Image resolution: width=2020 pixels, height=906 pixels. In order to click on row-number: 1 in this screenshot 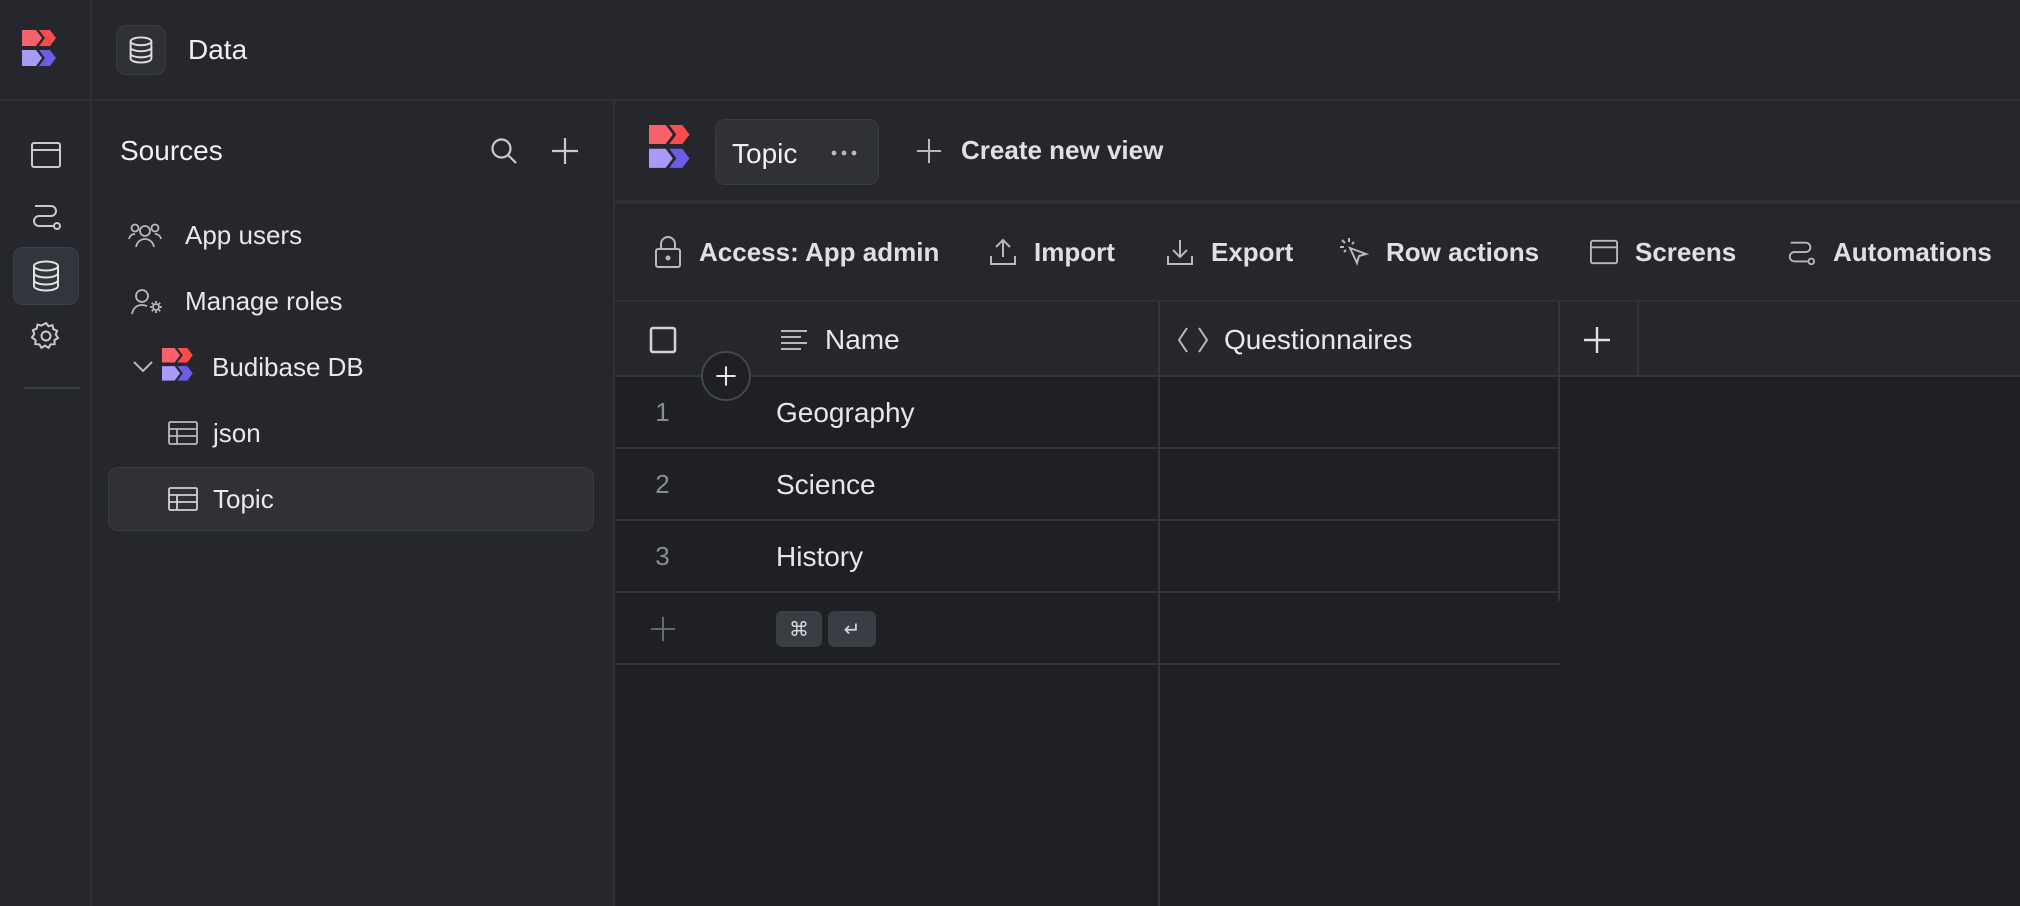, I will do `click(662, 412)`.